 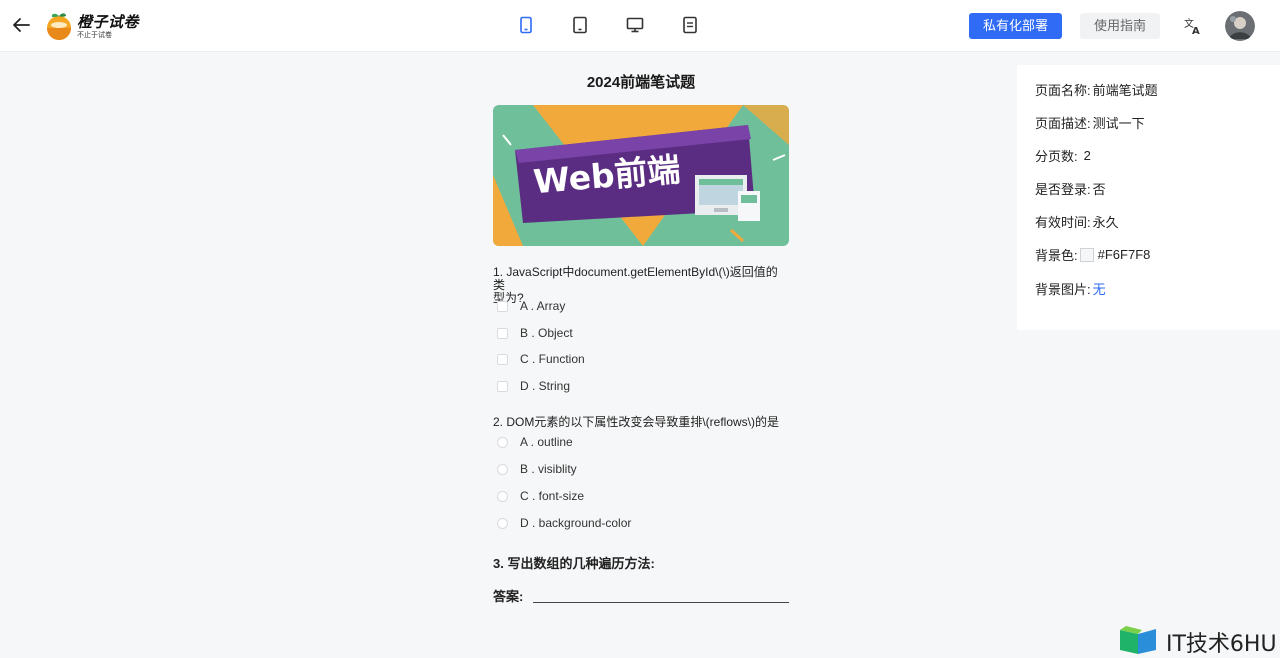 I want to click on desktop-icon, so click(x=635, y=25).